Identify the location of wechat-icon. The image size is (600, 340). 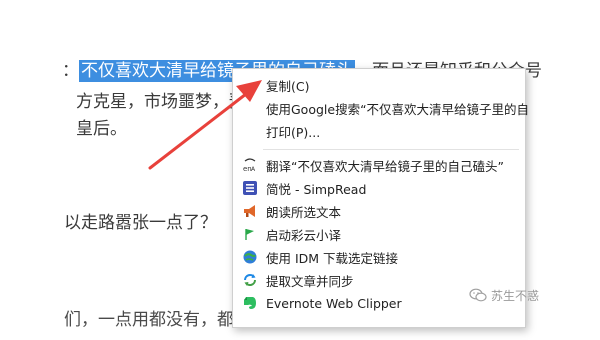
(478, 295).